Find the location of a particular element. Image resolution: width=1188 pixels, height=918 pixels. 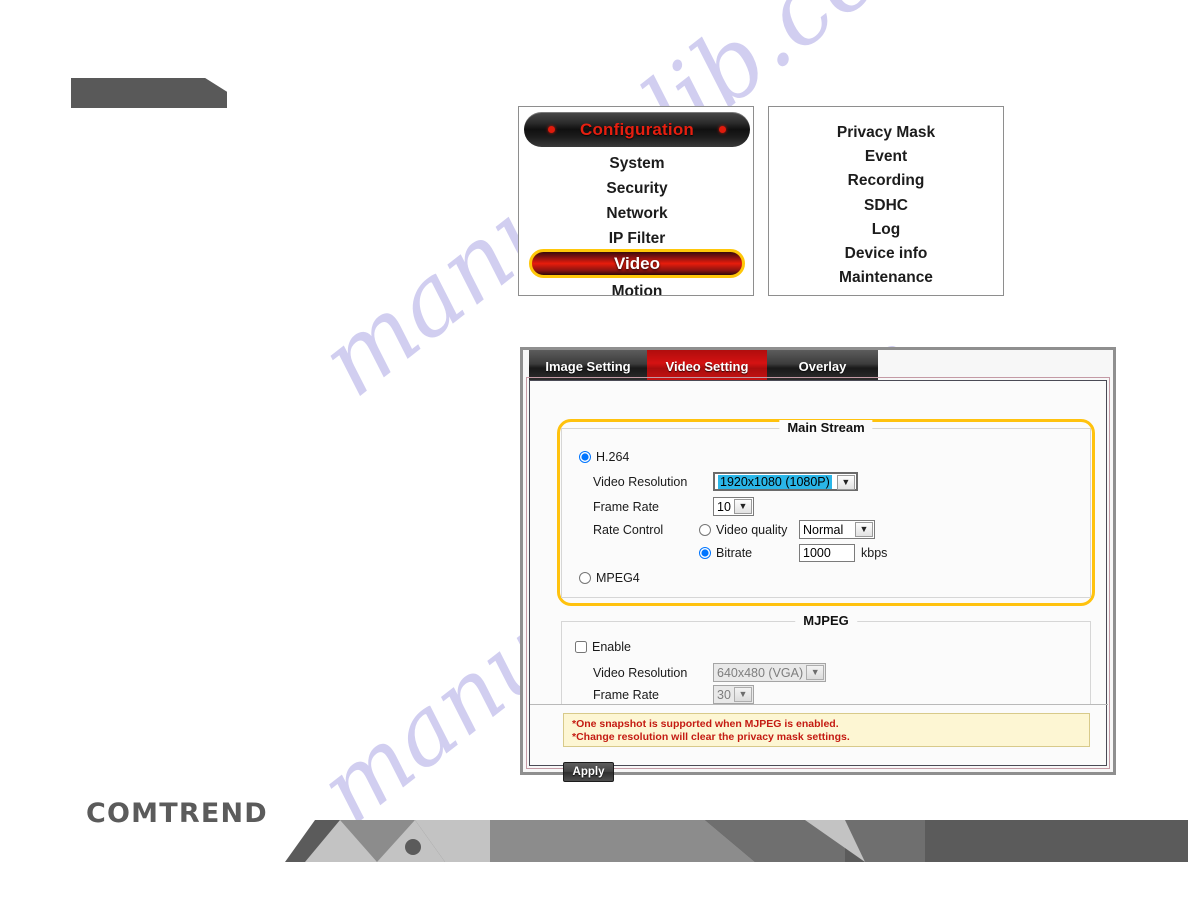

mjpeg-enable-label: Enable is located at coordinates (611, 647).